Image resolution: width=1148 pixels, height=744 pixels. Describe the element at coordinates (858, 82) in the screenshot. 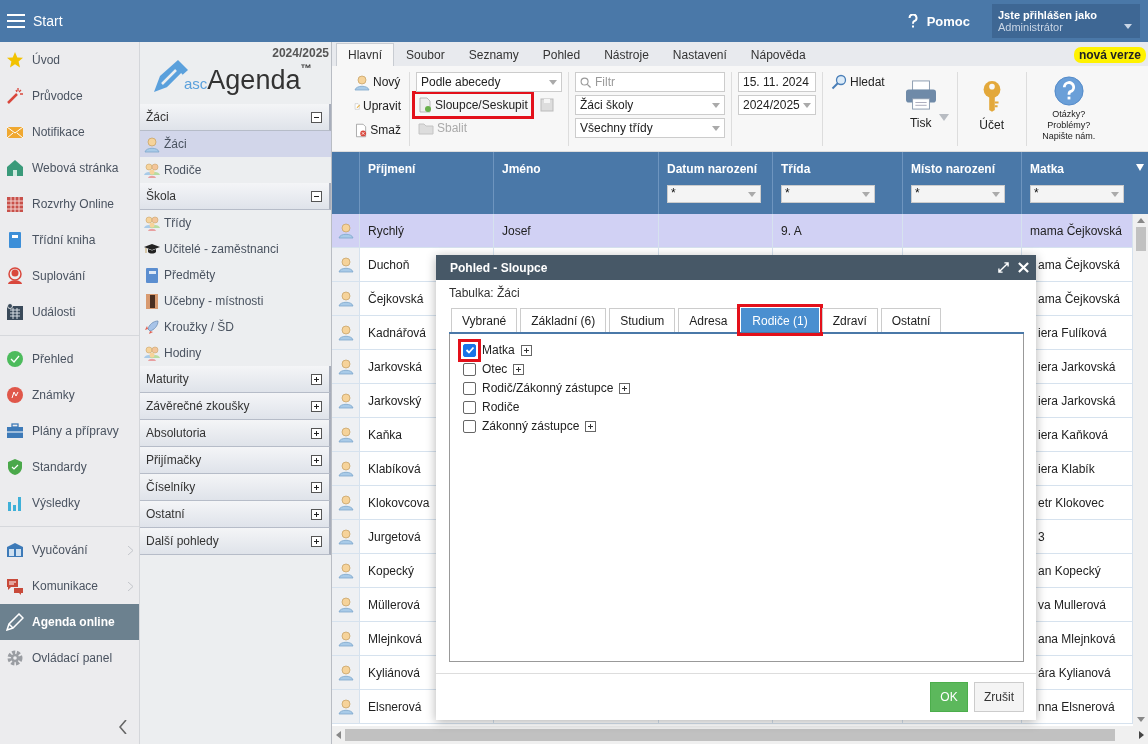

I see `search-button: Hledat` at that location.